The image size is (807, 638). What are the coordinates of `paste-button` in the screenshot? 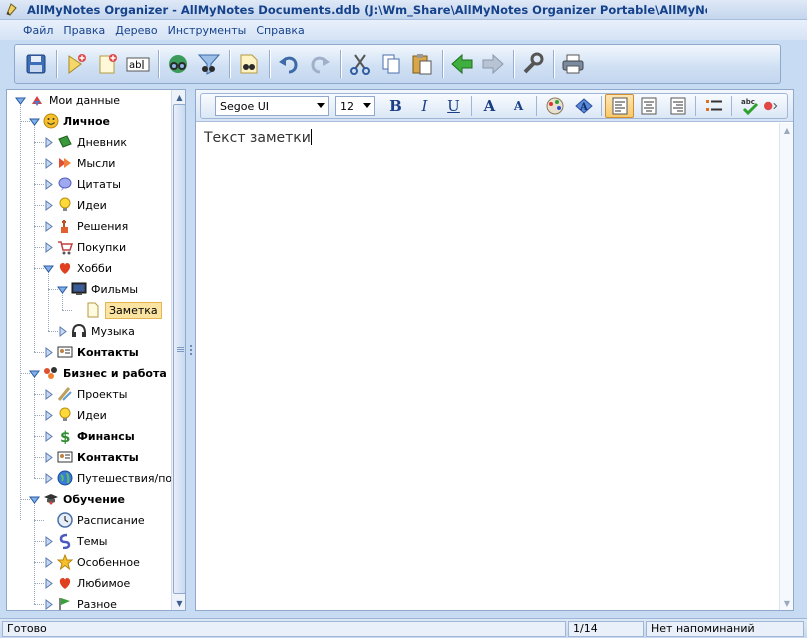 It's located at (422, 64).